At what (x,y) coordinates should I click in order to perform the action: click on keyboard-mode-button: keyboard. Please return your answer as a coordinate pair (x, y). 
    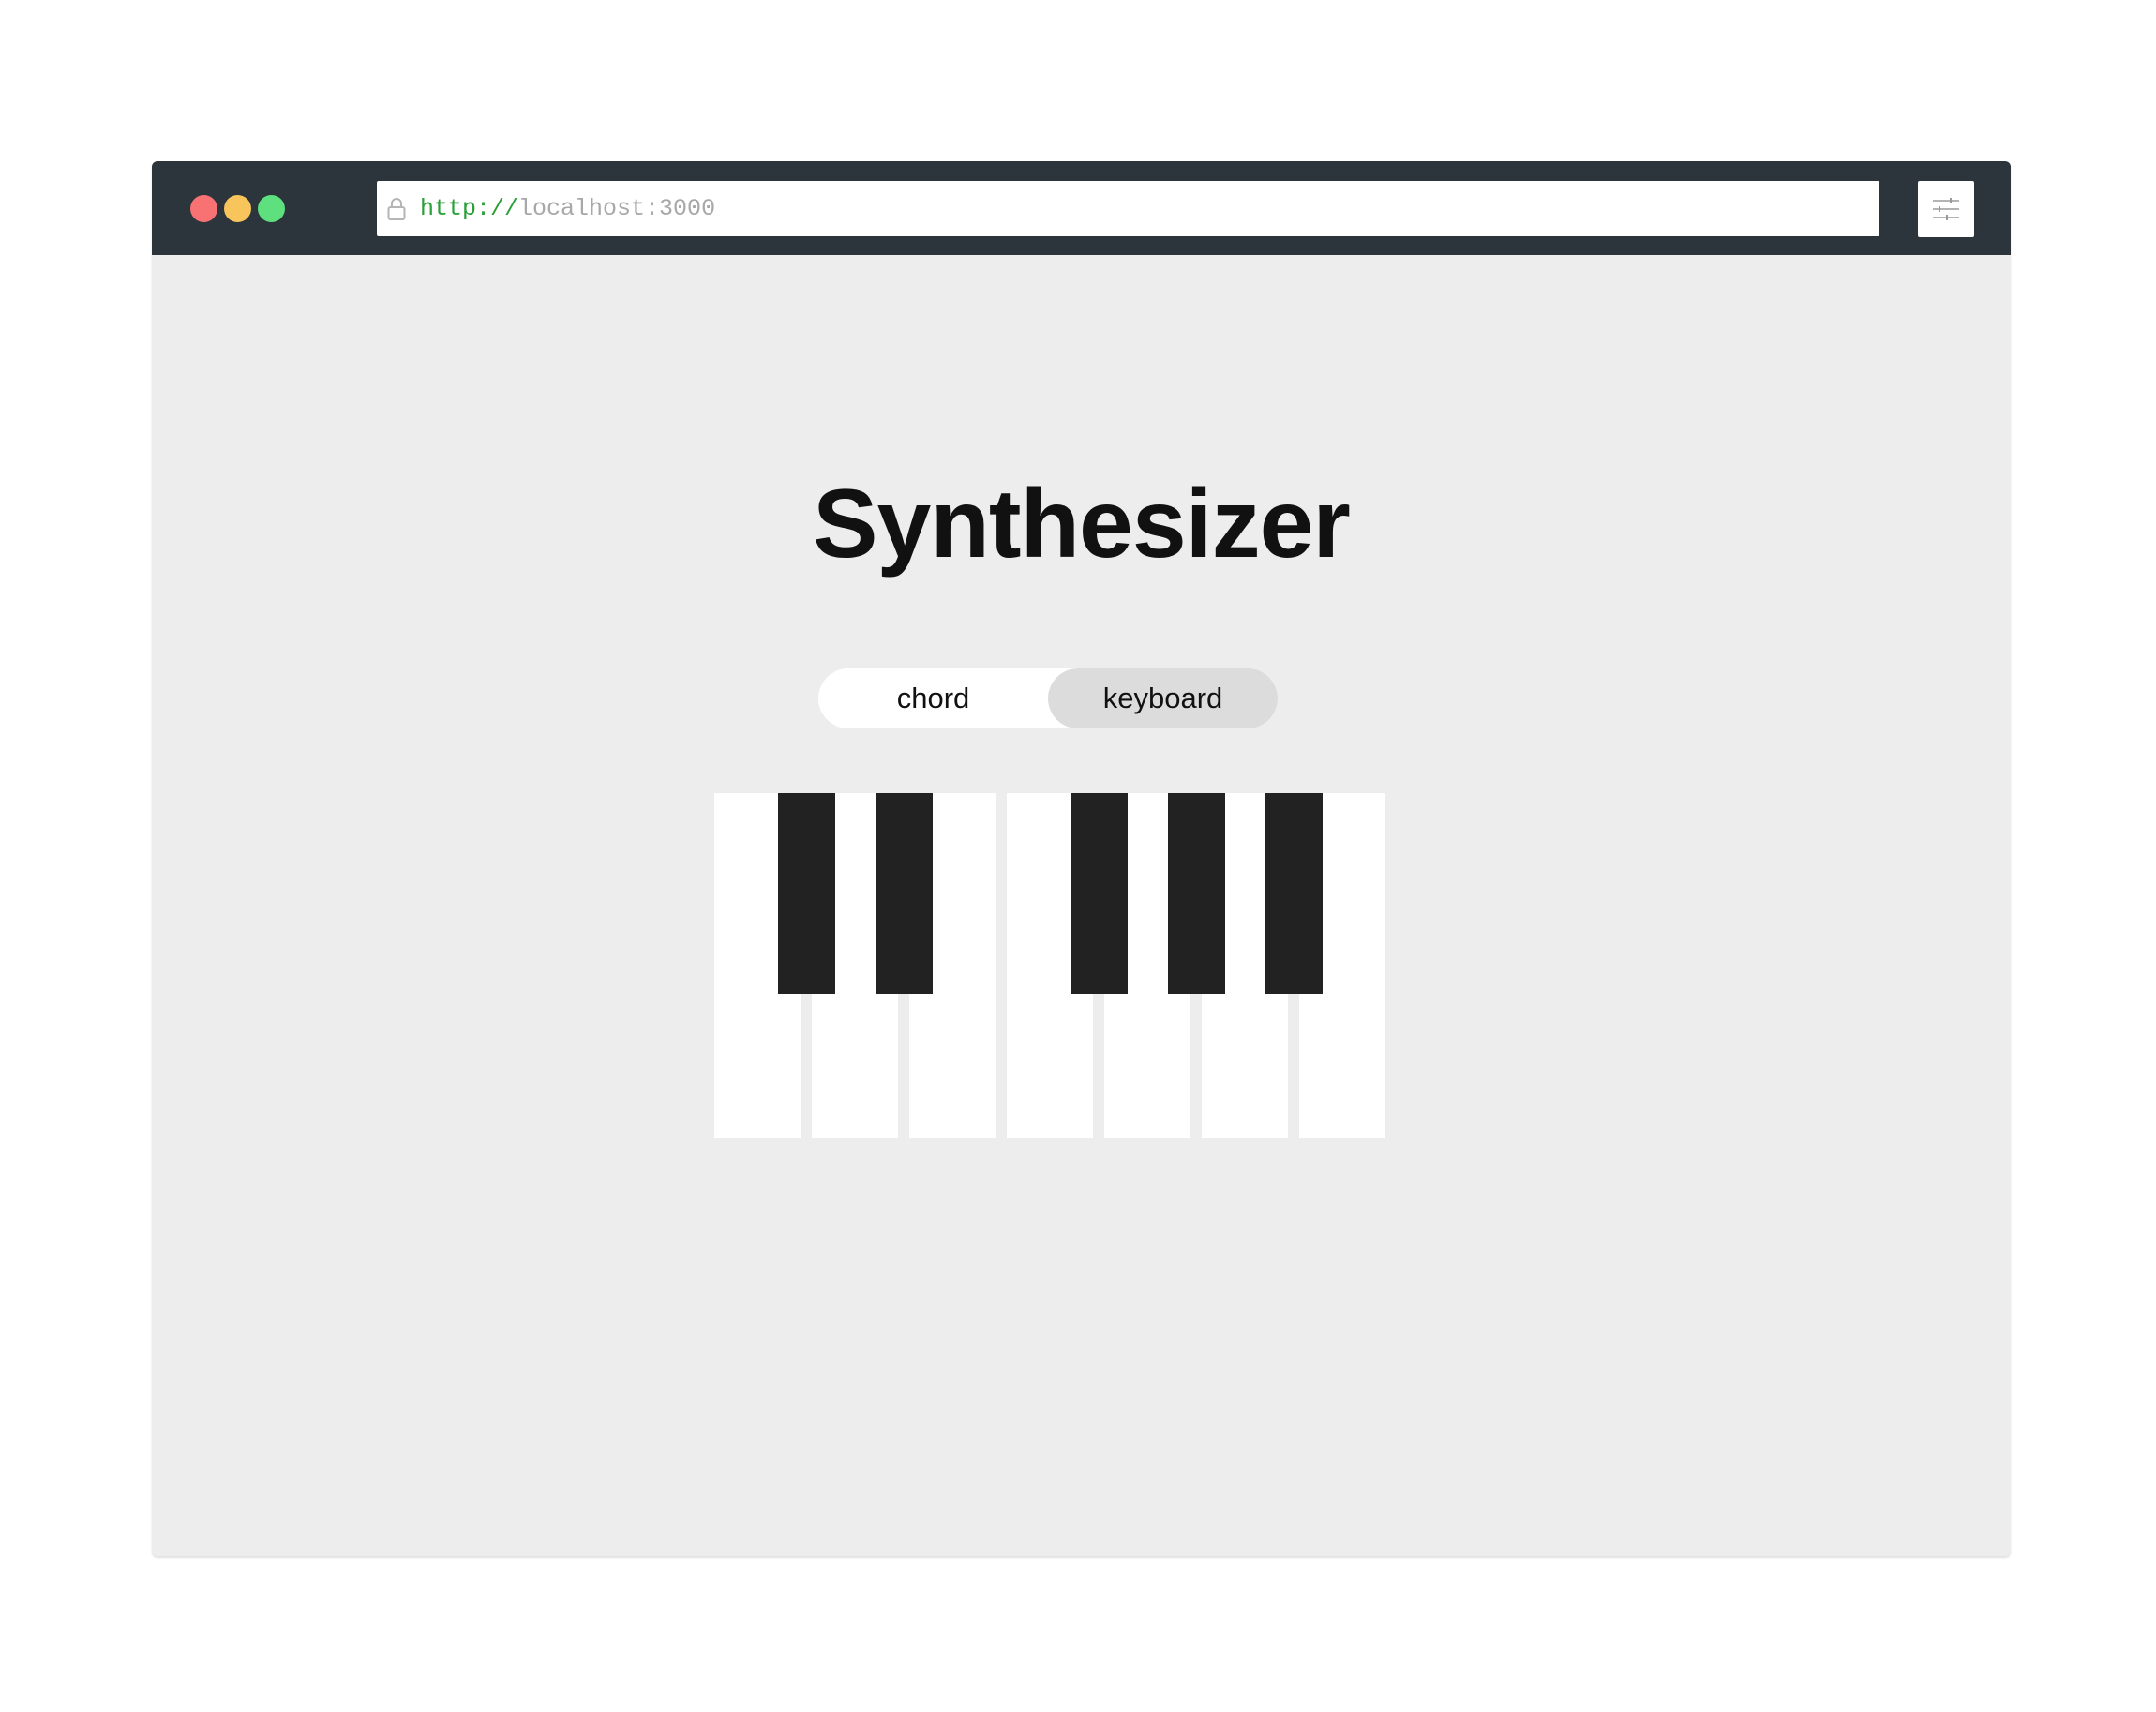
    Looking at the image, I should click on (1163, 698).